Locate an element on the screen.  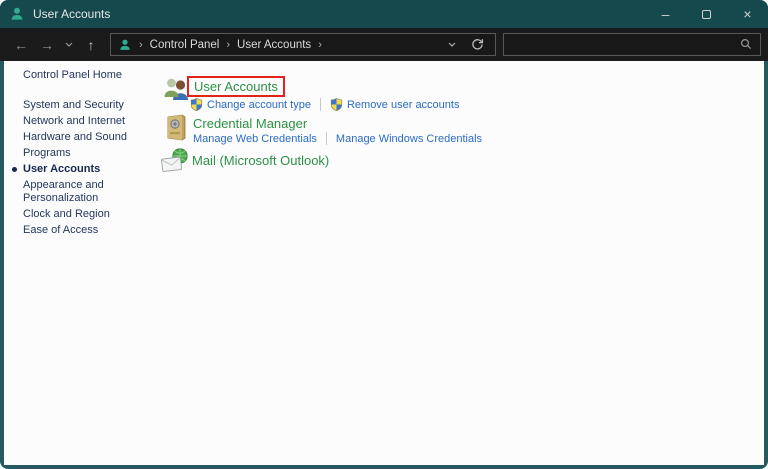
sidebar-item-ease-of-access: Ease of Access is located at coordinates (91, 230).